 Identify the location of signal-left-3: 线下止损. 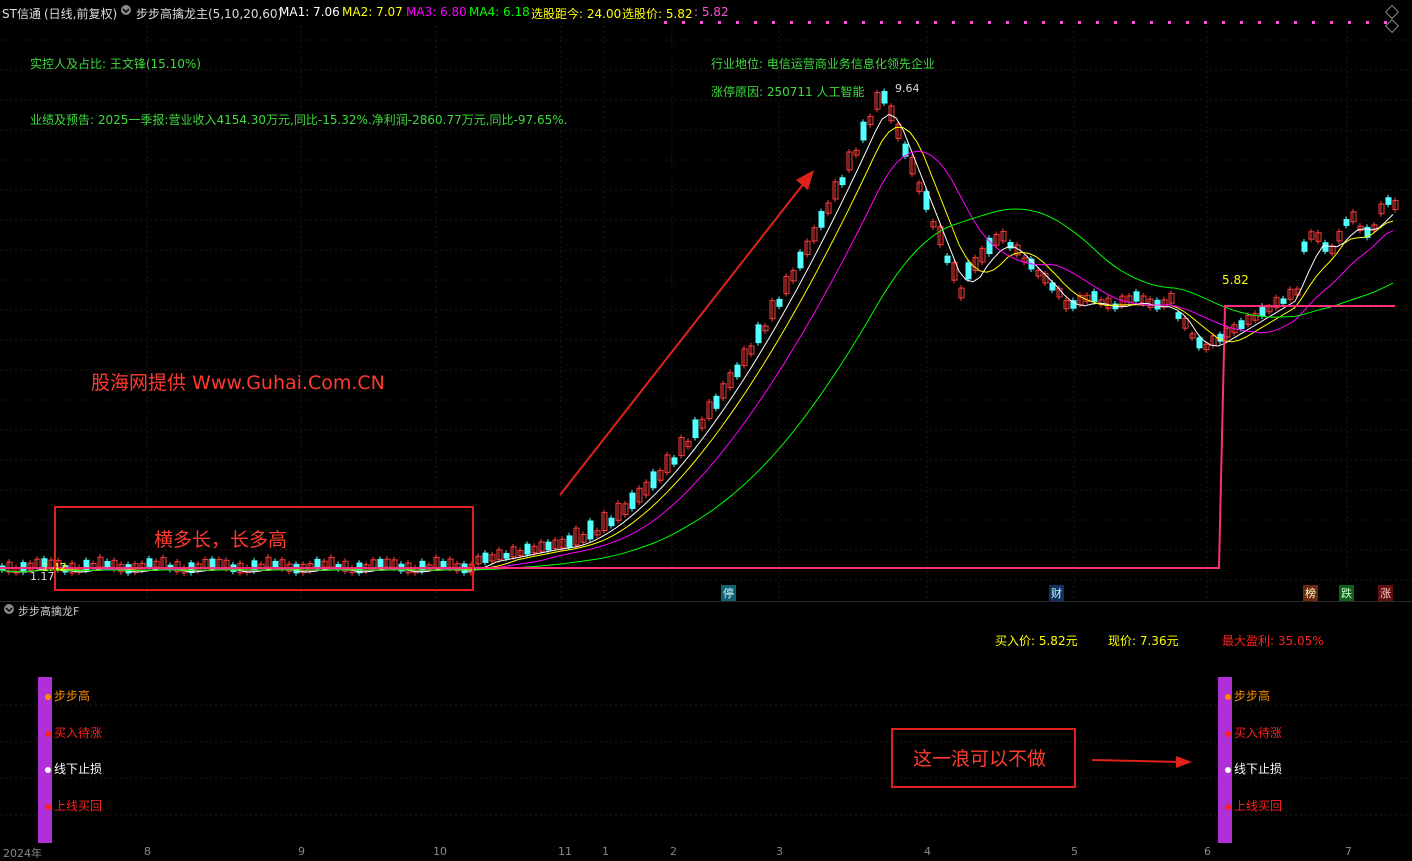
(73, 768).